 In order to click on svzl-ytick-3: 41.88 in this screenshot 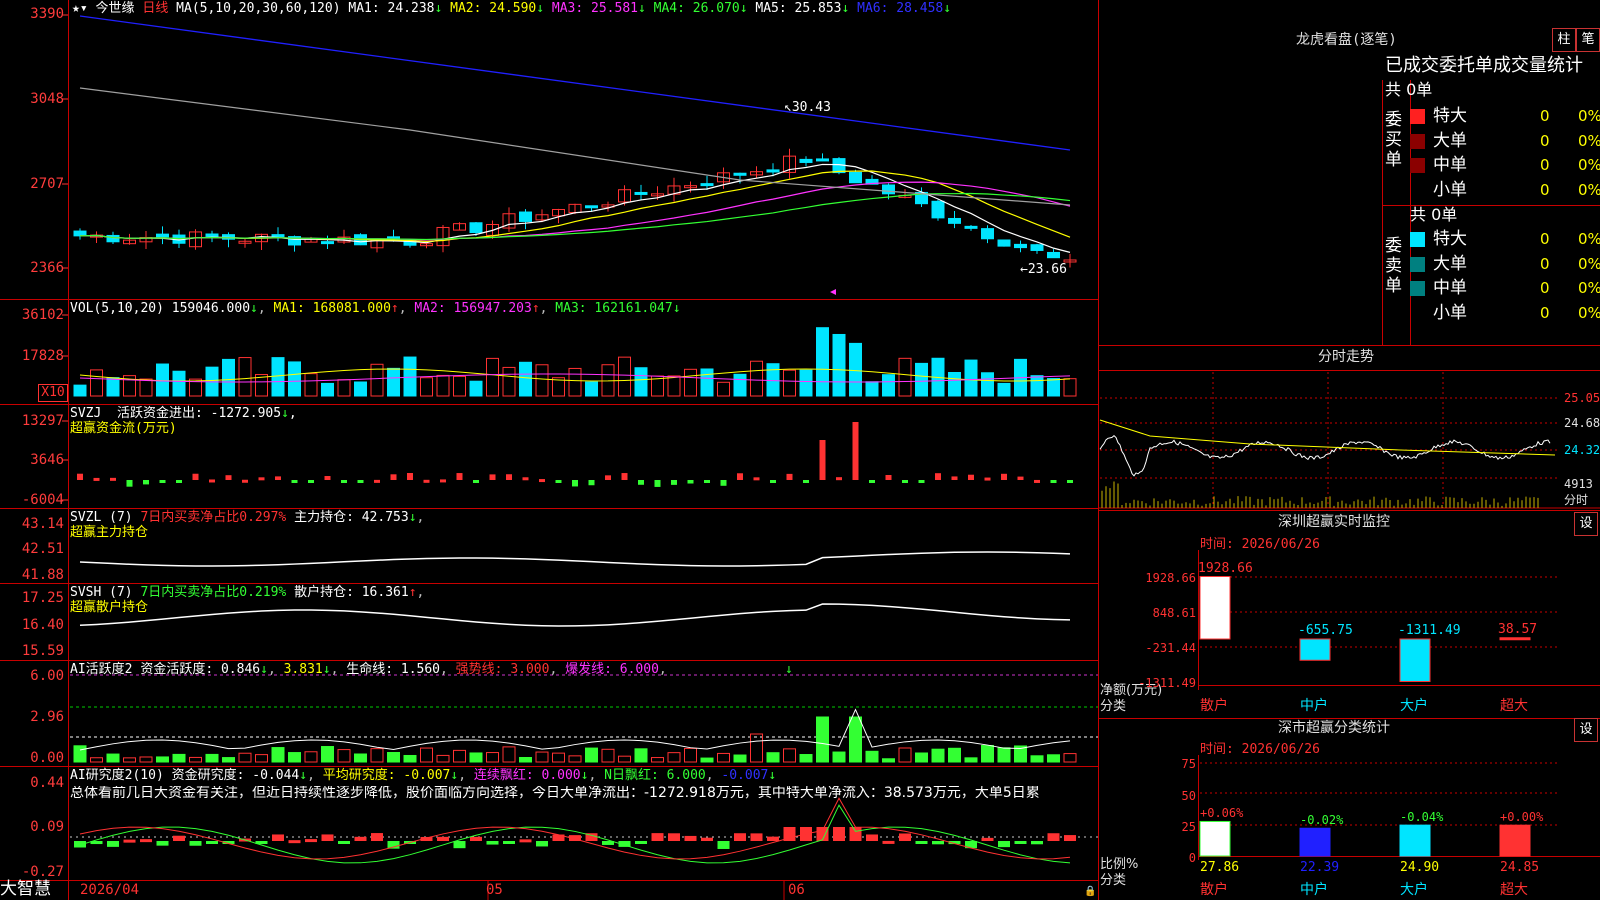, I will do `click(42, 575)`.